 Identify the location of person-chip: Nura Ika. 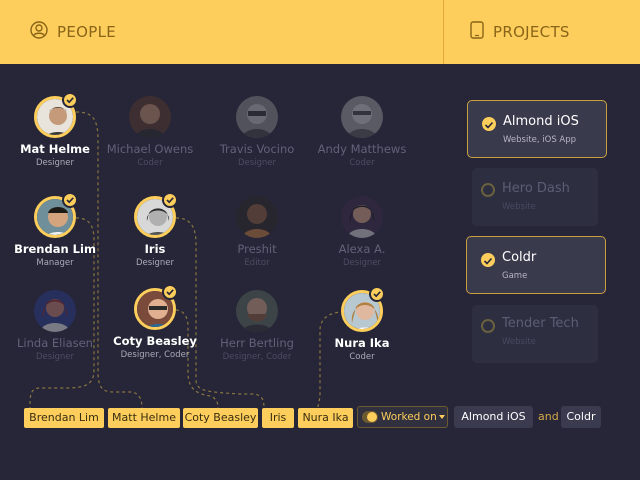
(325, 418).